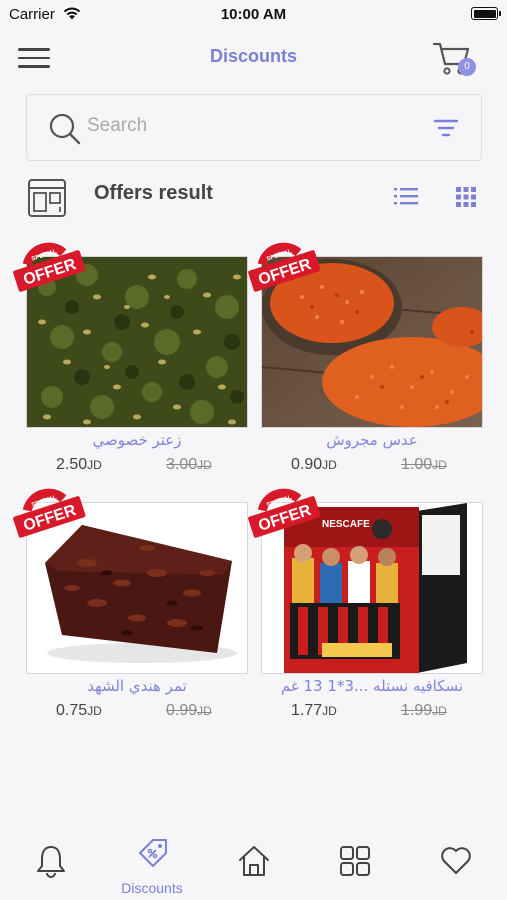  I want to click on heart-icon, so click(456, 860).